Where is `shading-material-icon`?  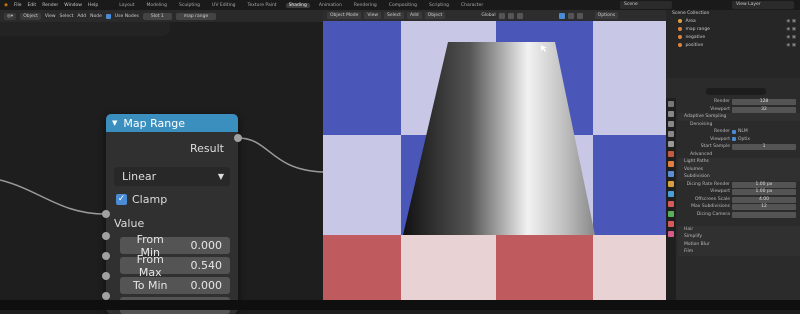 shading-material-icon is located at coordinates (570, 15).